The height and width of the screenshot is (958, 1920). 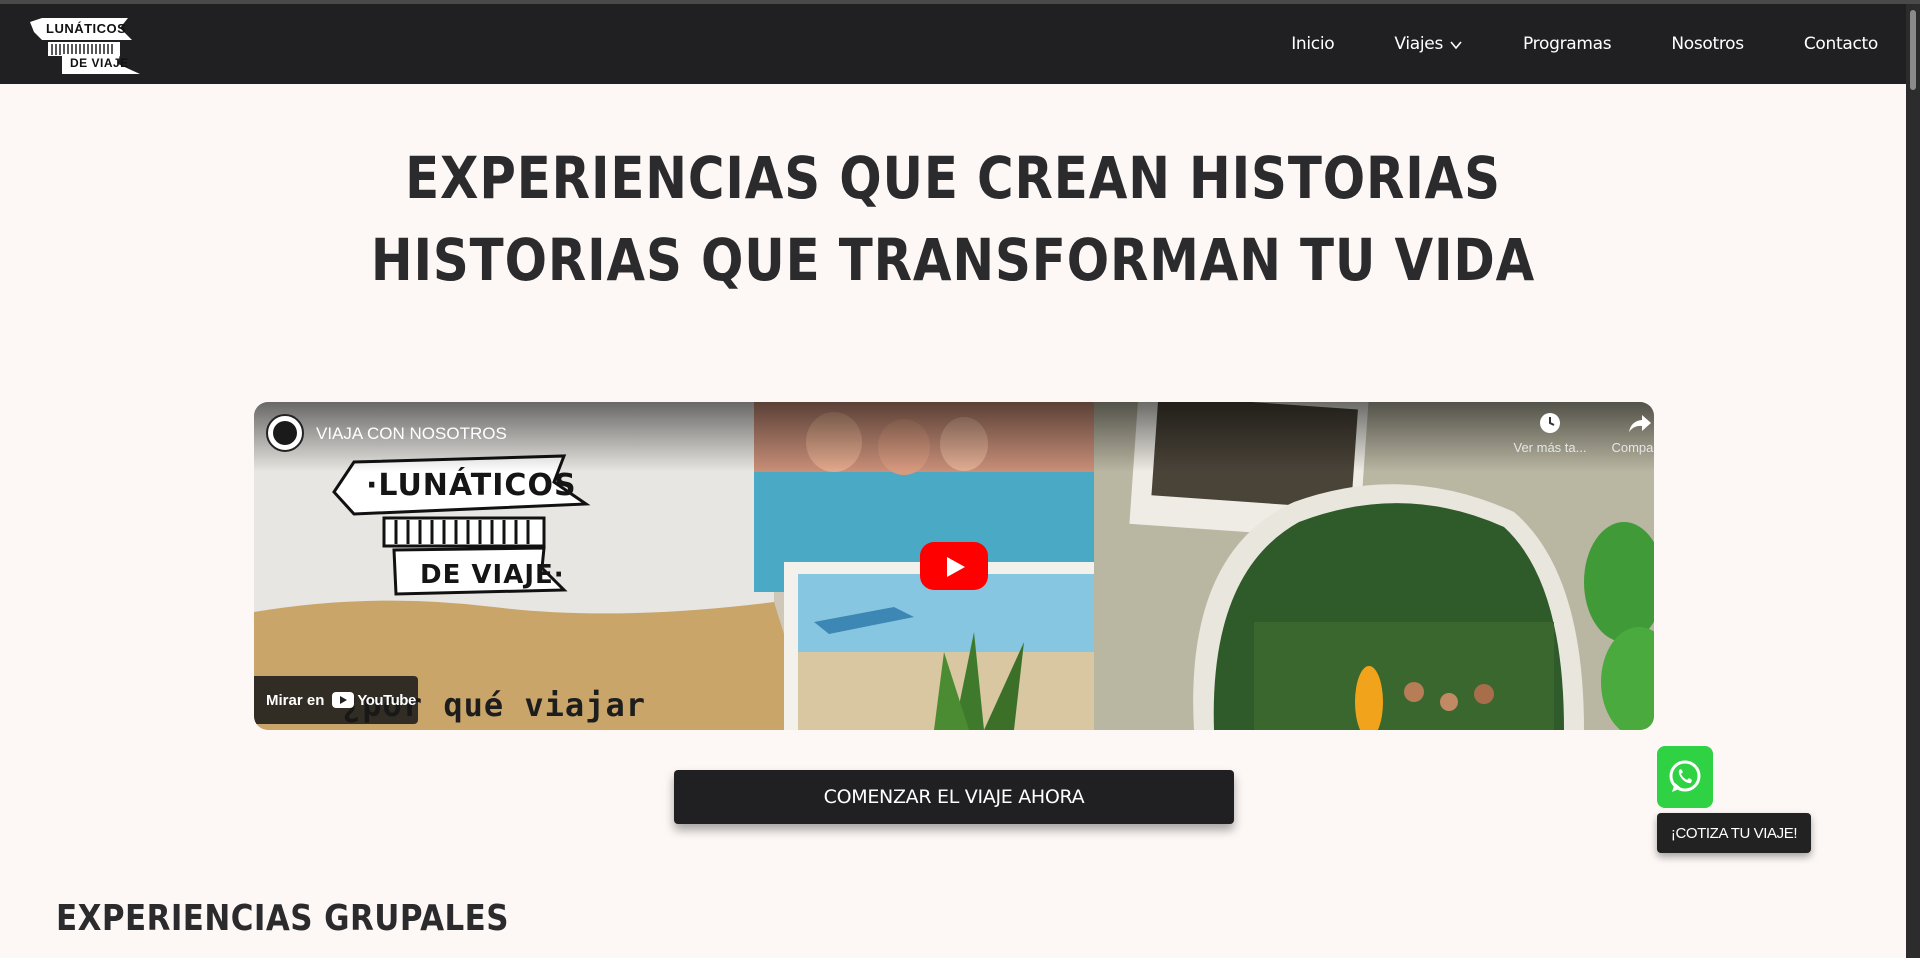 I want to click on watch-on-youtube-button: Mirar en YouTube, so click(x=336, y=700).